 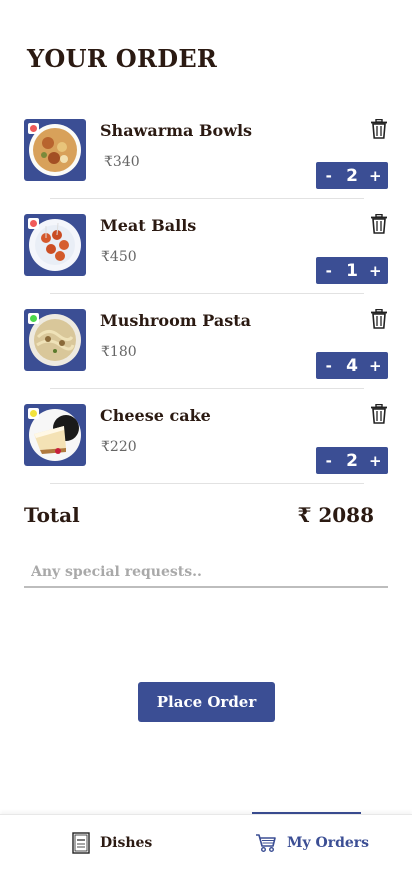 I want to click on nav-my-orders-label: My Orders, so click(x=328, y=843).